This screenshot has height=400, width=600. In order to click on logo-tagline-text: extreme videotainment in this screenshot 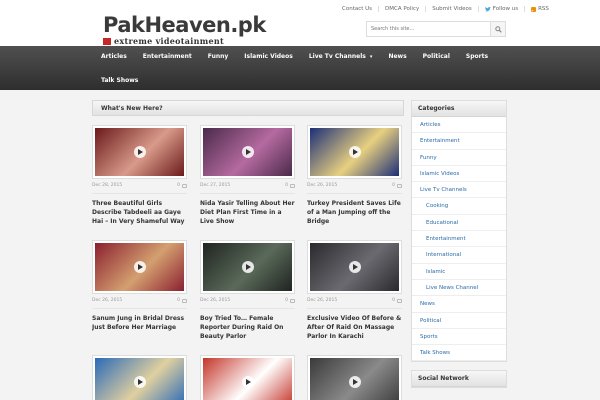, I will do `click(169, 41)`.